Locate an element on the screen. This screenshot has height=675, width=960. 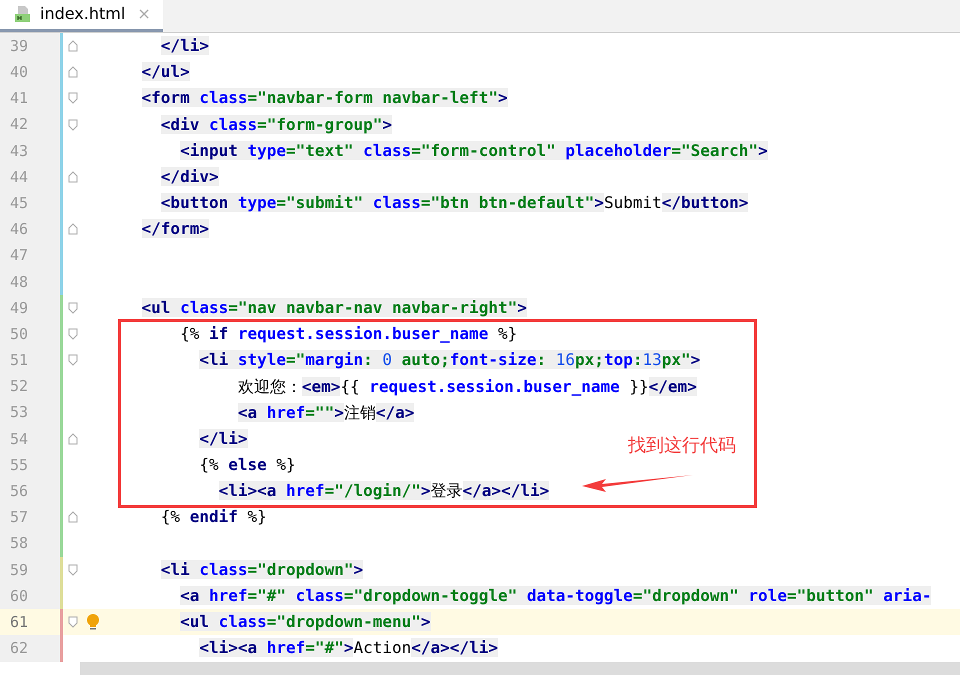
code-line: <button type="submit" class="btn btn-default">Submit</button> is located at coordinates (454, 203).